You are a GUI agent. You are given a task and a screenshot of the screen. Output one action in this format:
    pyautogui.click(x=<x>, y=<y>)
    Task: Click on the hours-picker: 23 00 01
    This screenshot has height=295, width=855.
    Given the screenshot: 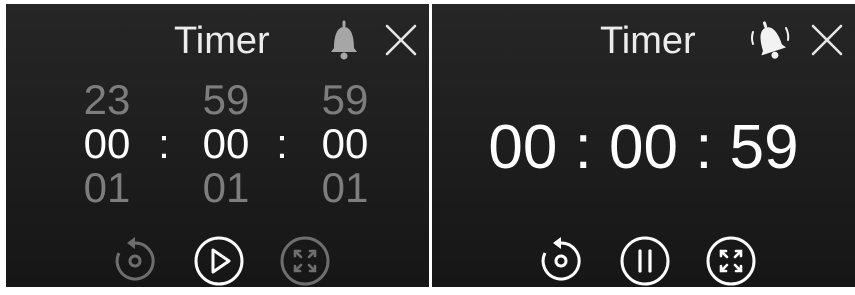 What is the action you would take?
    pyautogui.click(x=107, y=144)
    